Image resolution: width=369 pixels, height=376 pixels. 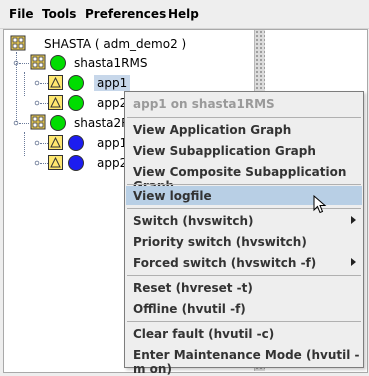 I want to click on menu-preferences: Preferences, so click(x=125, y=14).